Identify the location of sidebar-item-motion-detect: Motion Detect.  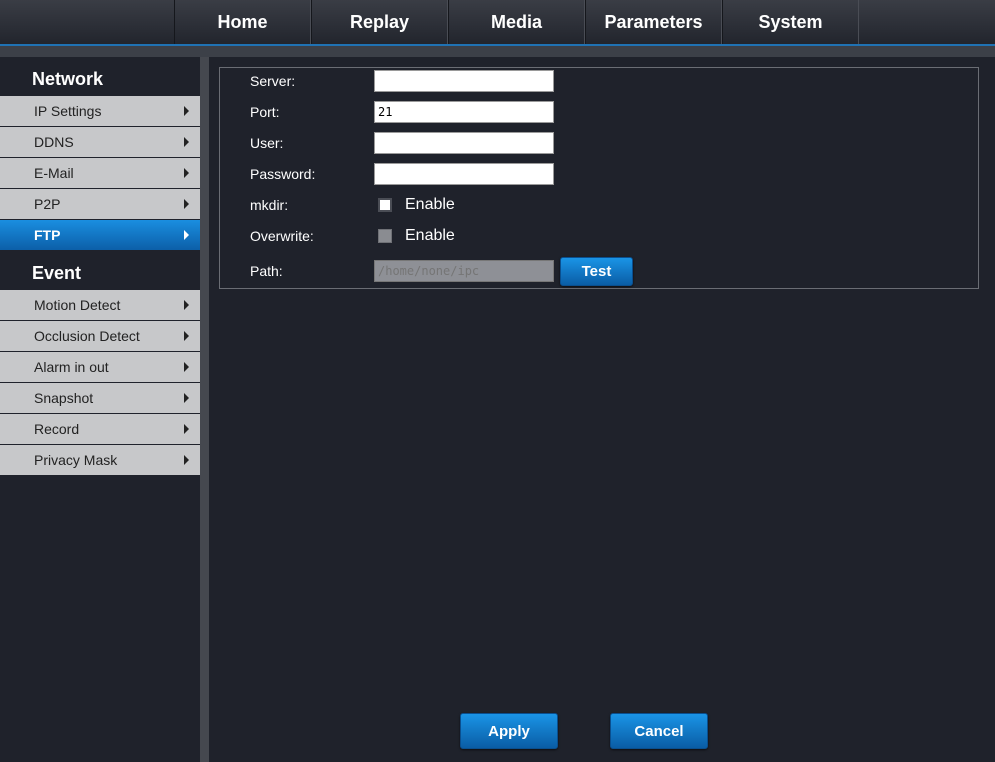
(100, 305).